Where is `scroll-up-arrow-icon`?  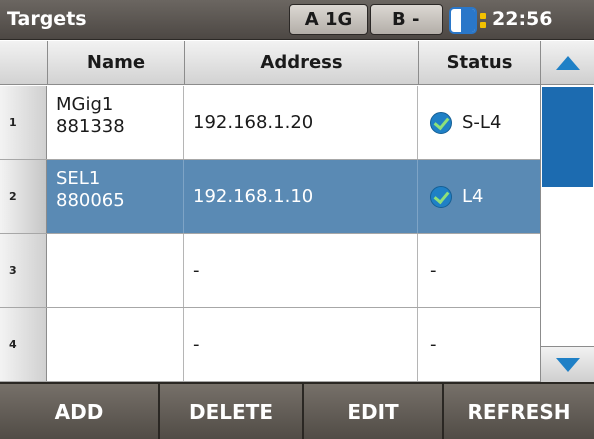 scroll-up-arrow-icon is located at coordinates (567, 62).